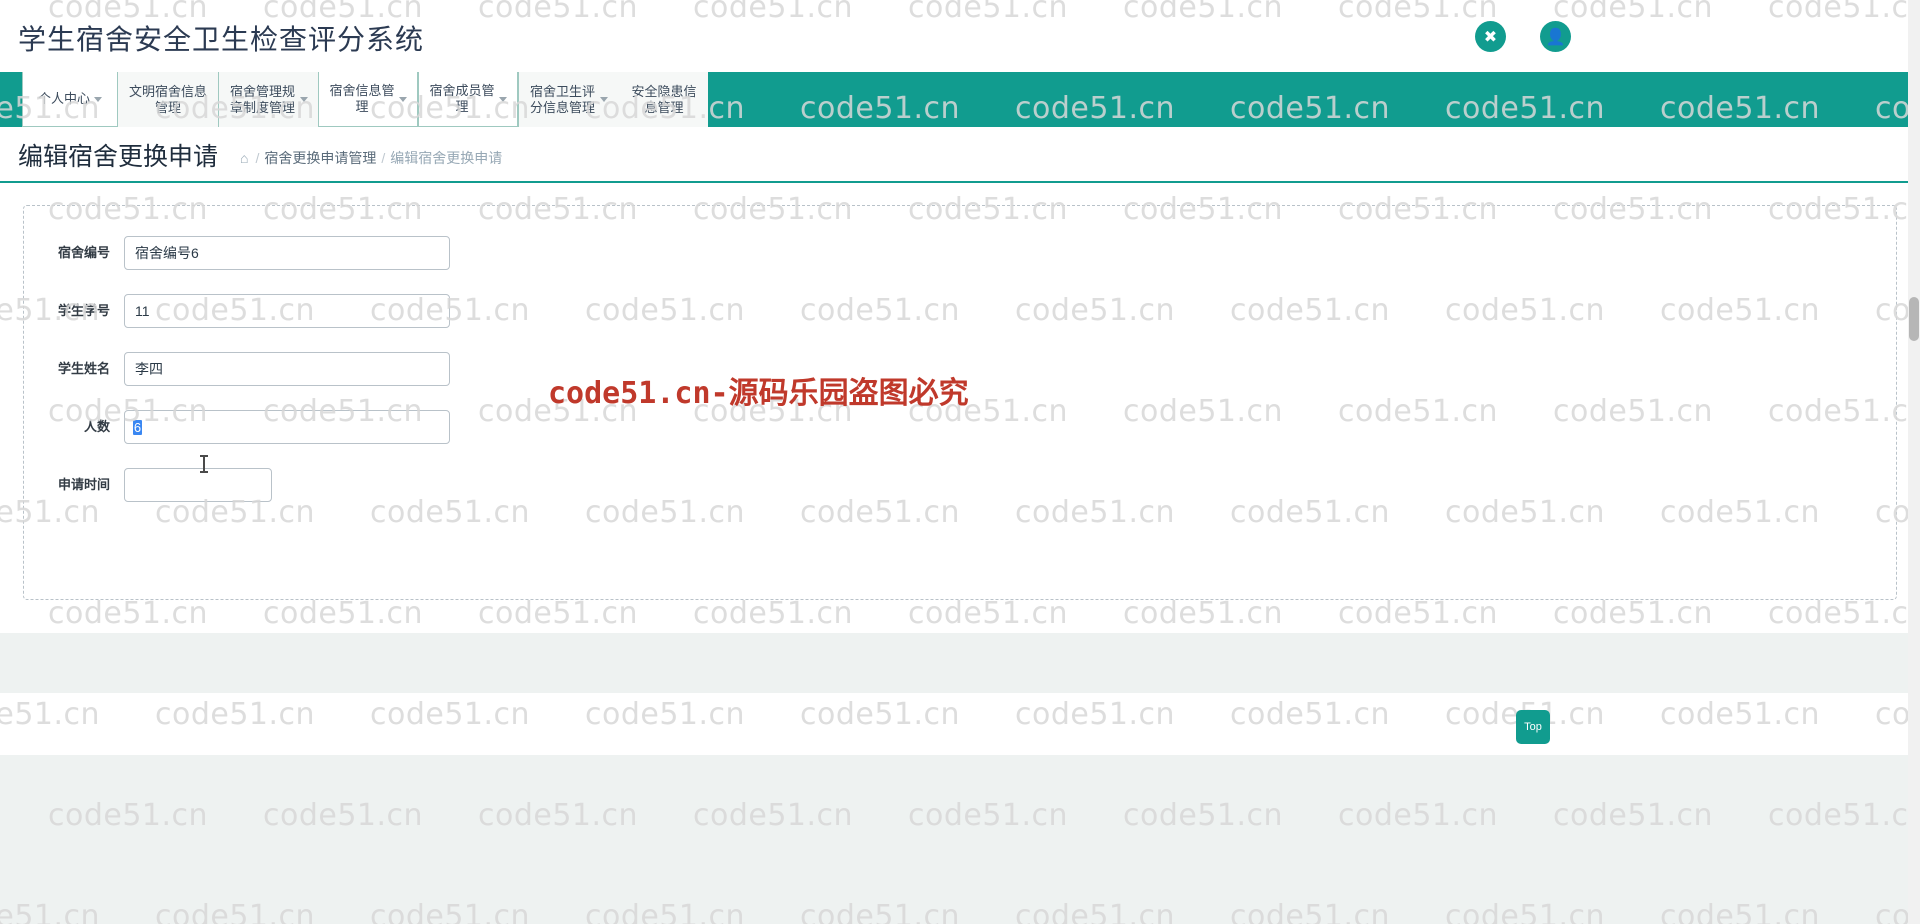 This screenshot has width=1920, height=924. I want to click on nav-item-label: 安全隐患信息管理, so click(664, 99).